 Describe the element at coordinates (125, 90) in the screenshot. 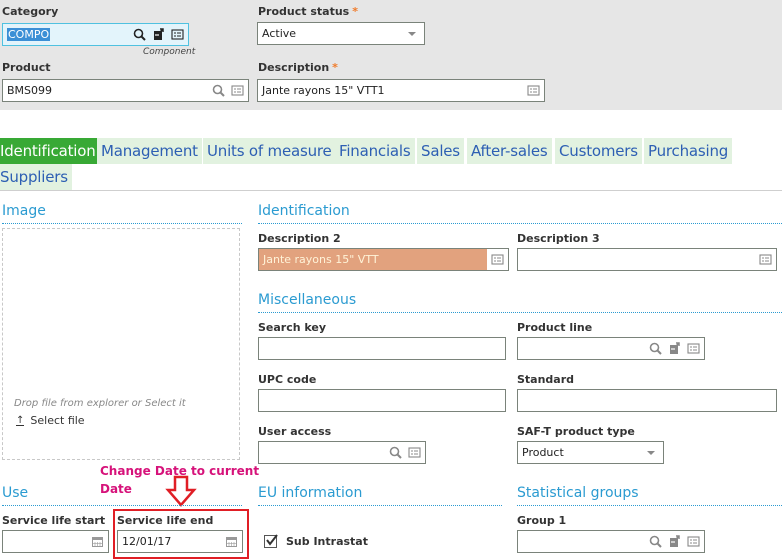

I see `product-field: BMS099` at that location.